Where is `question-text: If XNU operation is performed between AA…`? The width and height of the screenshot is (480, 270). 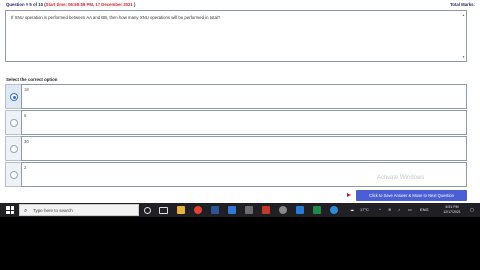 question-text: If XNU operation is performed between AA… is located at coordinates (116, 17).